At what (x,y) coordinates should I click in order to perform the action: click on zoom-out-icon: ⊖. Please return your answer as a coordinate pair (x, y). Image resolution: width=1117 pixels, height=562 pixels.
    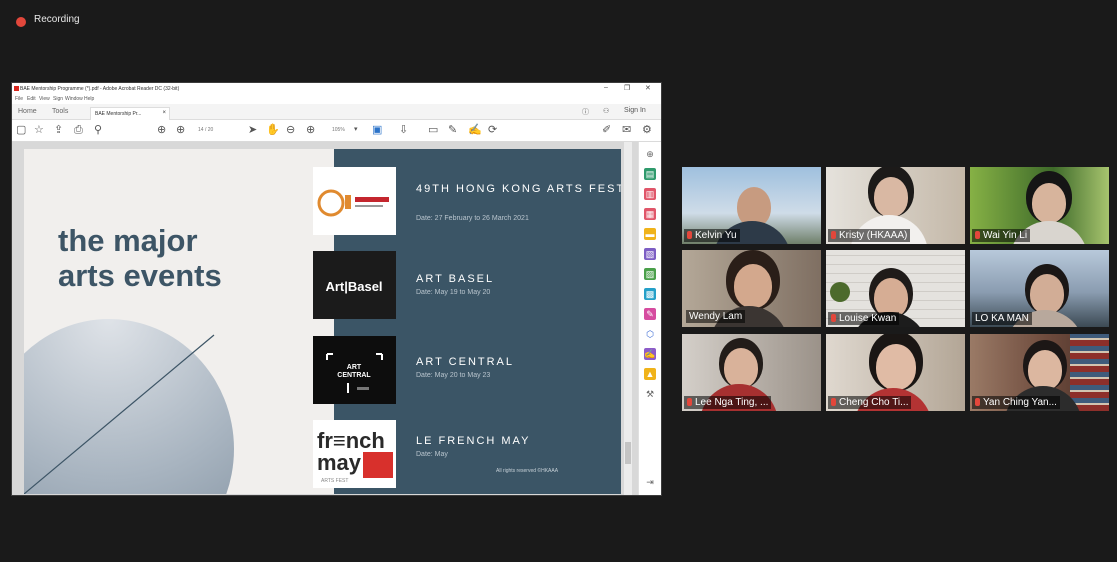
    Looking at the image, I should click on (290, 130).